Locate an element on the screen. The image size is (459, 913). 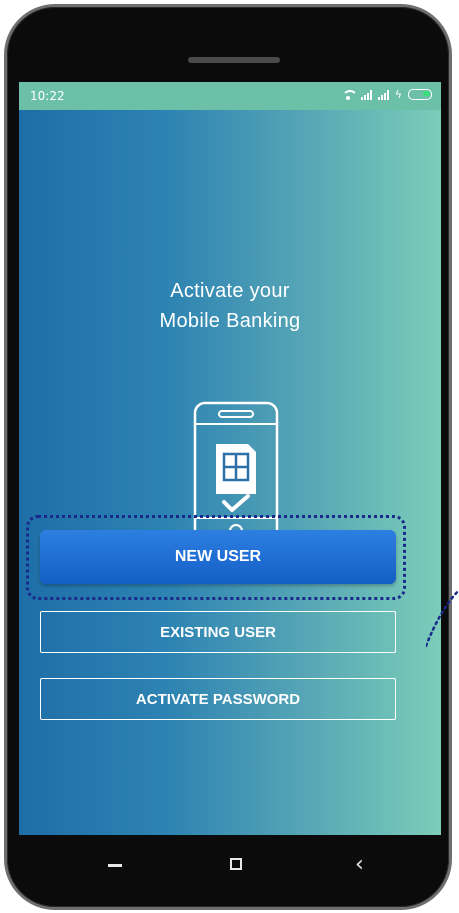
speaker-grille is located at coordinates (234, 60).